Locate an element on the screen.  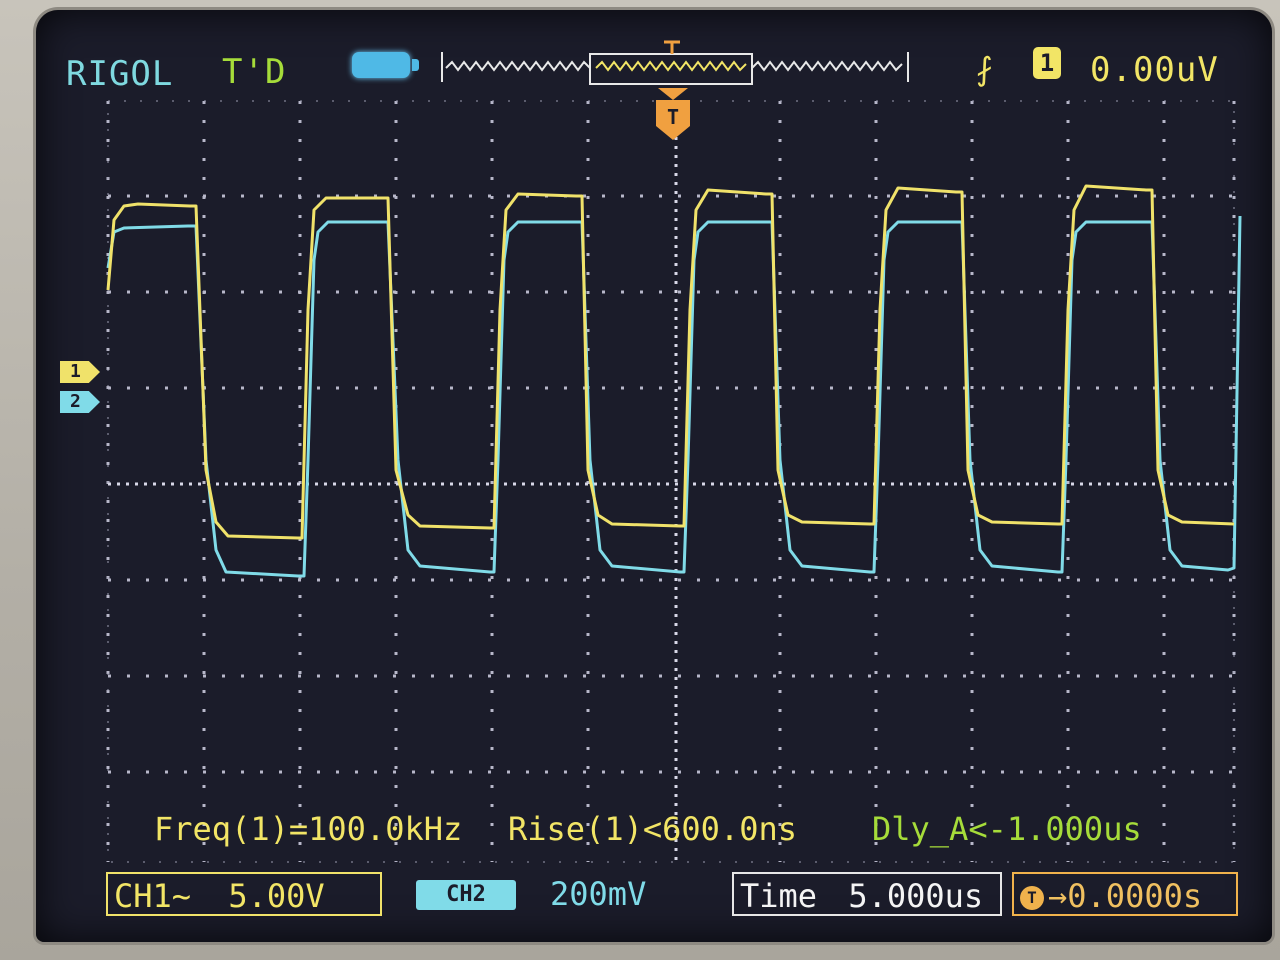
ch1-status: CH1~ 5.00V is located at coordinates (244, 894).